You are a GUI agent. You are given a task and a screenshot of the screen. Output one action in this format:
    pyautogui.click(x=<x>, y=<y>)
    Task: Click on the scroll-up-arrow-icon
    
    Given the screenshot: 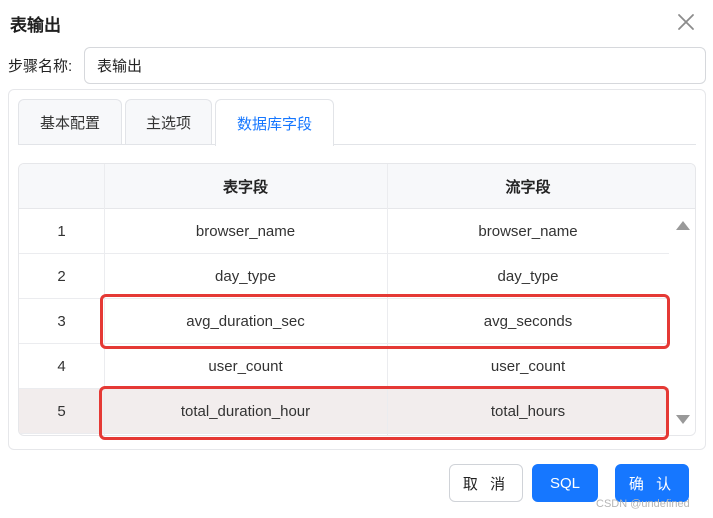 What is the action you would take?
    pyautogui.click(x=683, y=225)
    